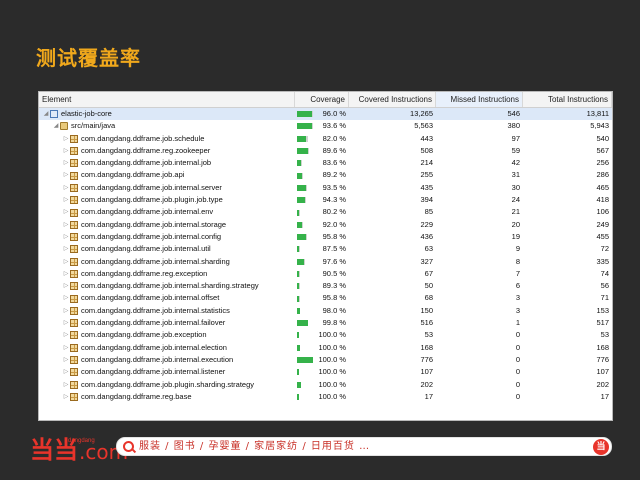  I want to click on column-header-covered: Covered Instructions, so click(392, 99).